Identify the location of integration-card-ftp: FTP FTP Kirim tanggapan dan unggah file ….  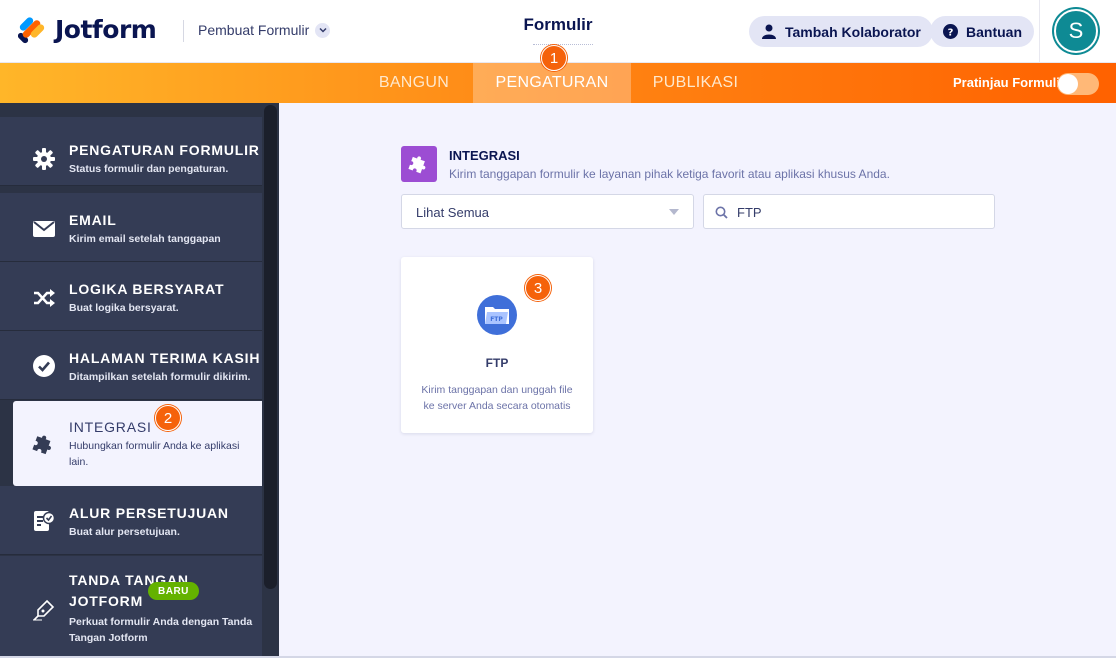
(497, 345).